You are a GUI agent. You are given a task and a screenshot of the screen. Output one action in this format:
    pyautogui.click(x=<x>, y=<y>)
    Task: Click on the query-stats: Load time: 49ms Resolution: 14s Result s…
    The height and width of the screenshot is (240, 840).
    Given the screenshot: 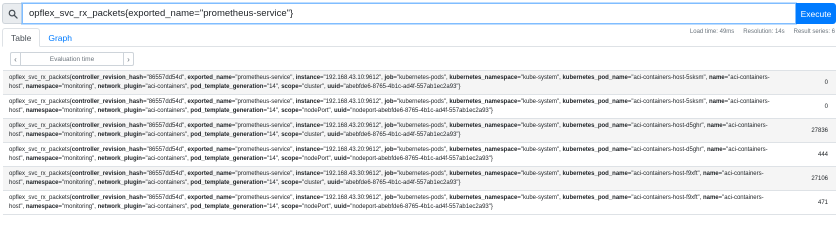 What is the action you would take?
    pyautogui.click(x=762, y=32)
    